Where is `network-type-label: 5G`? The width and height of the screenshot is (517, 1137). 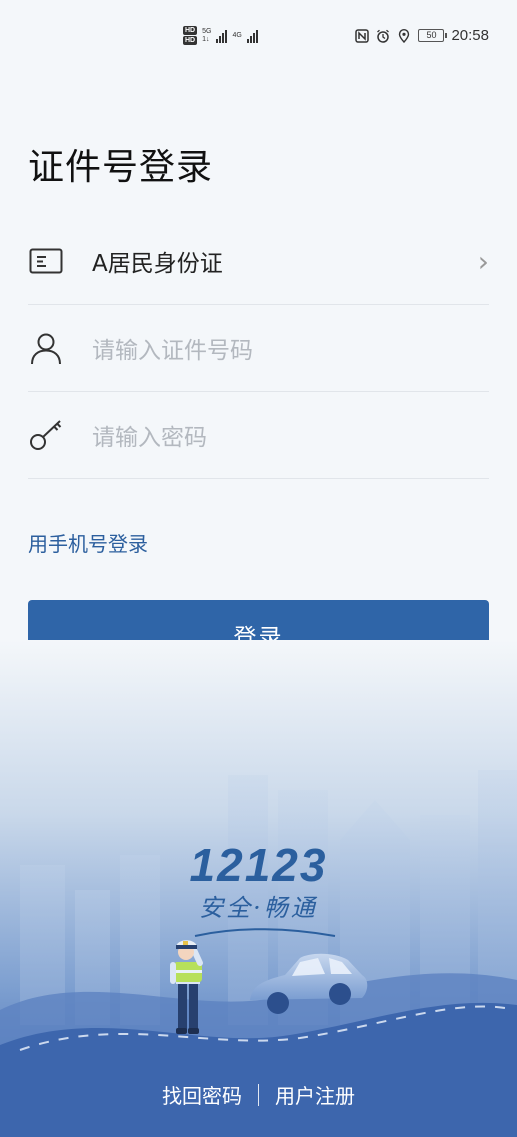
network-type-label: 5G is located at coordinates (207, 31).